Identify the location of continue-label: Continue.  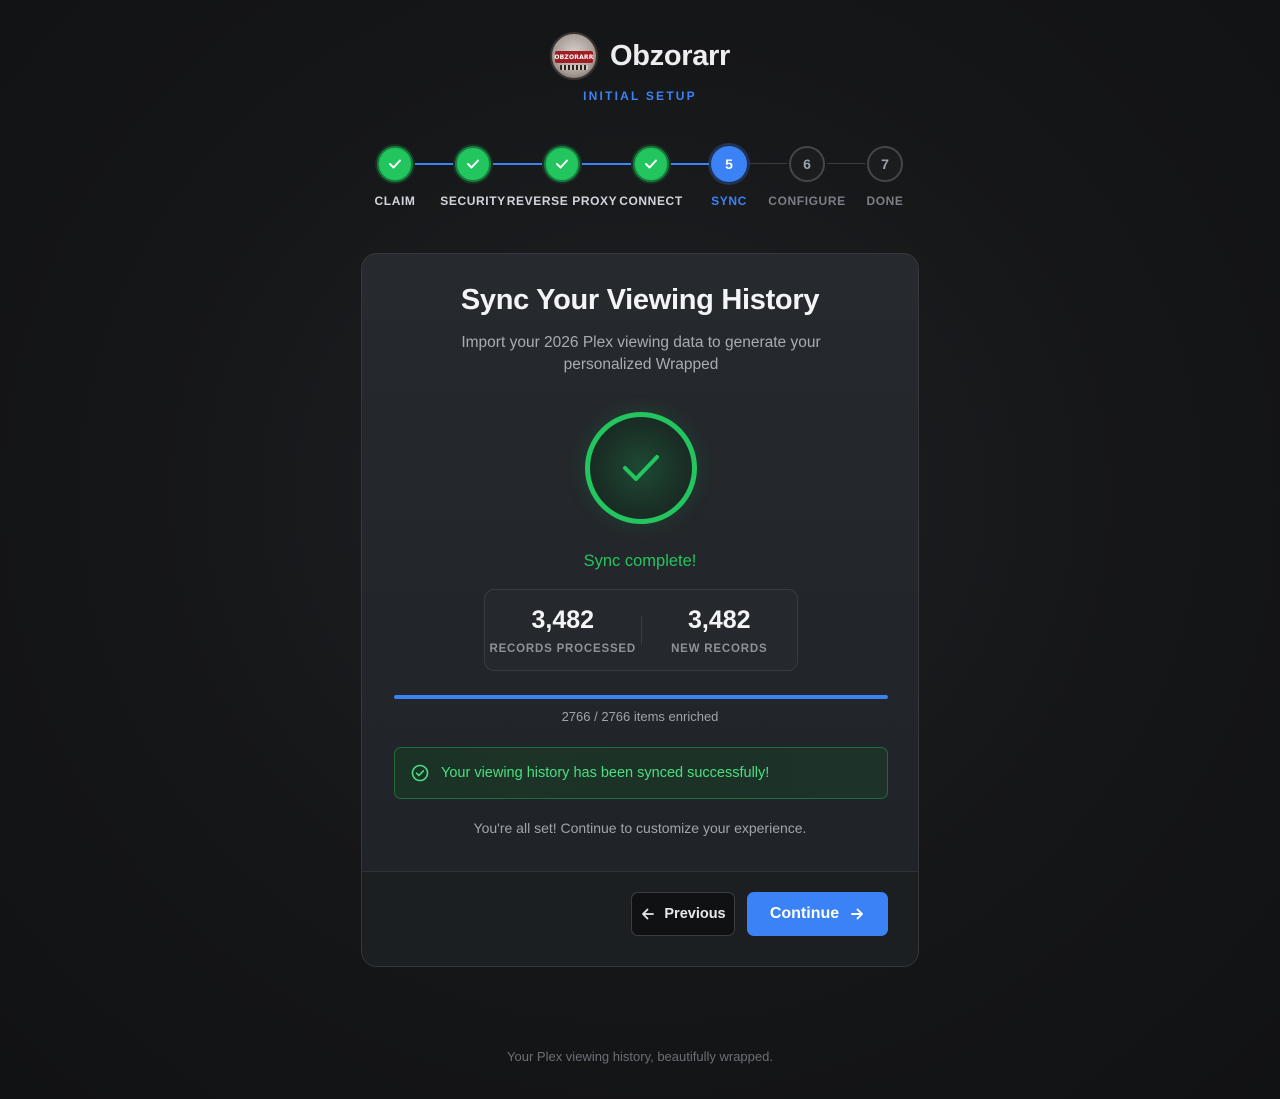
(804, 913).